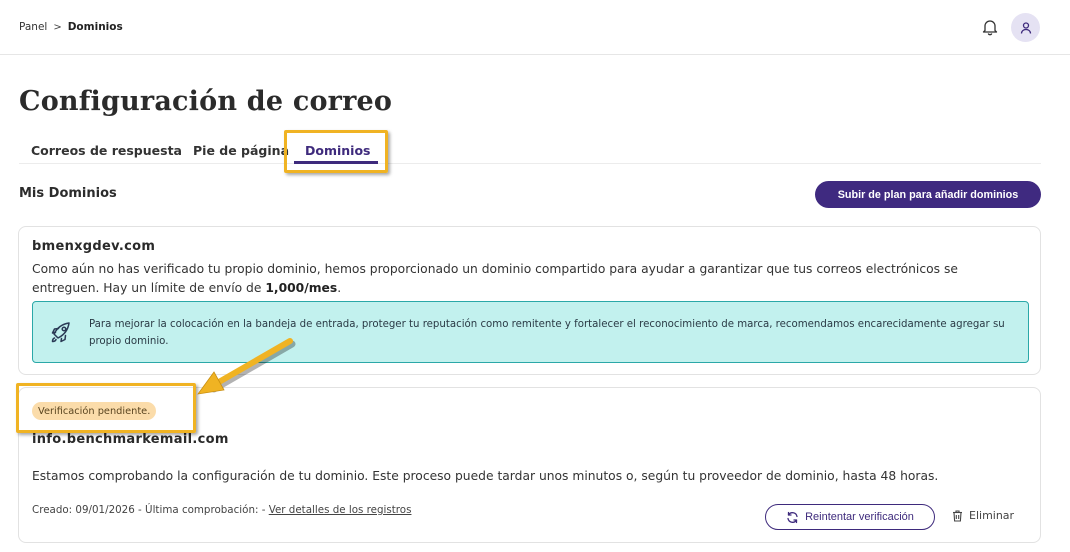 This screenshot has width=1070, height=552. I want to click on user-icon, so click(1025, 27).